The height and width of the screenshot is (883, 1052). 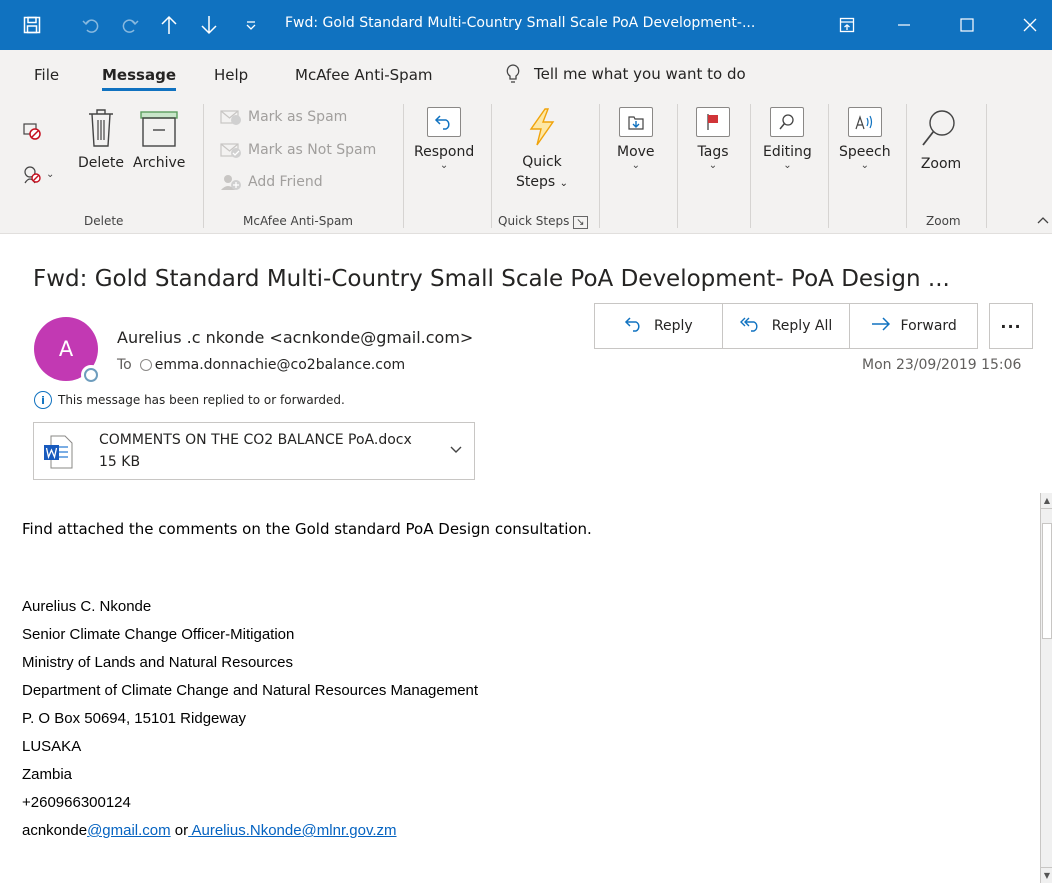 I want to click on archive-icon, so click(x=159, y=129).